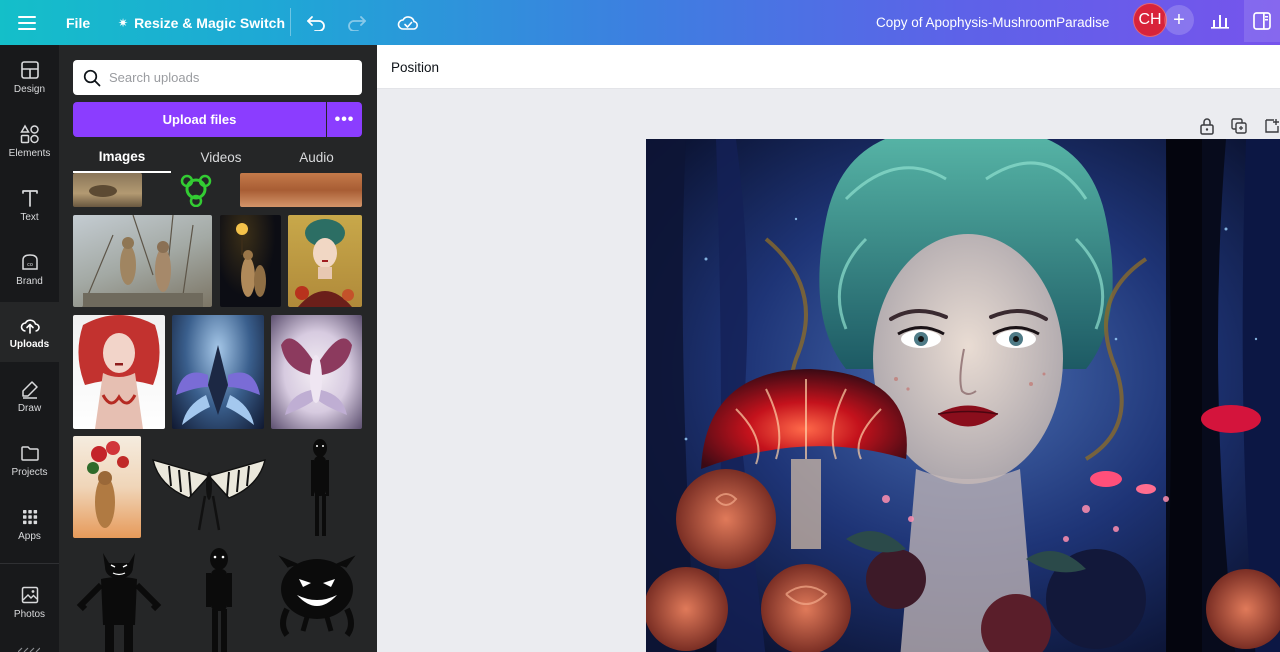  What do you see at coordinates (29, 89) in the screenshot?
I see `rail-label: Design` at bounding box center [29, 89].